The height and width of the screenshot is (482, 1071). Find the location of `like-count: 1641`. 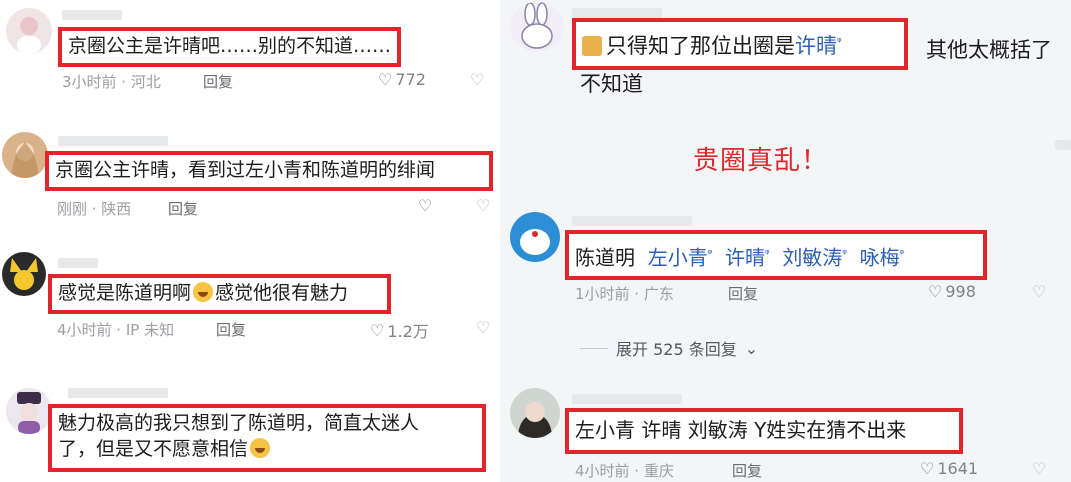

like-count: 1641 is located at coordinates (958, 468).